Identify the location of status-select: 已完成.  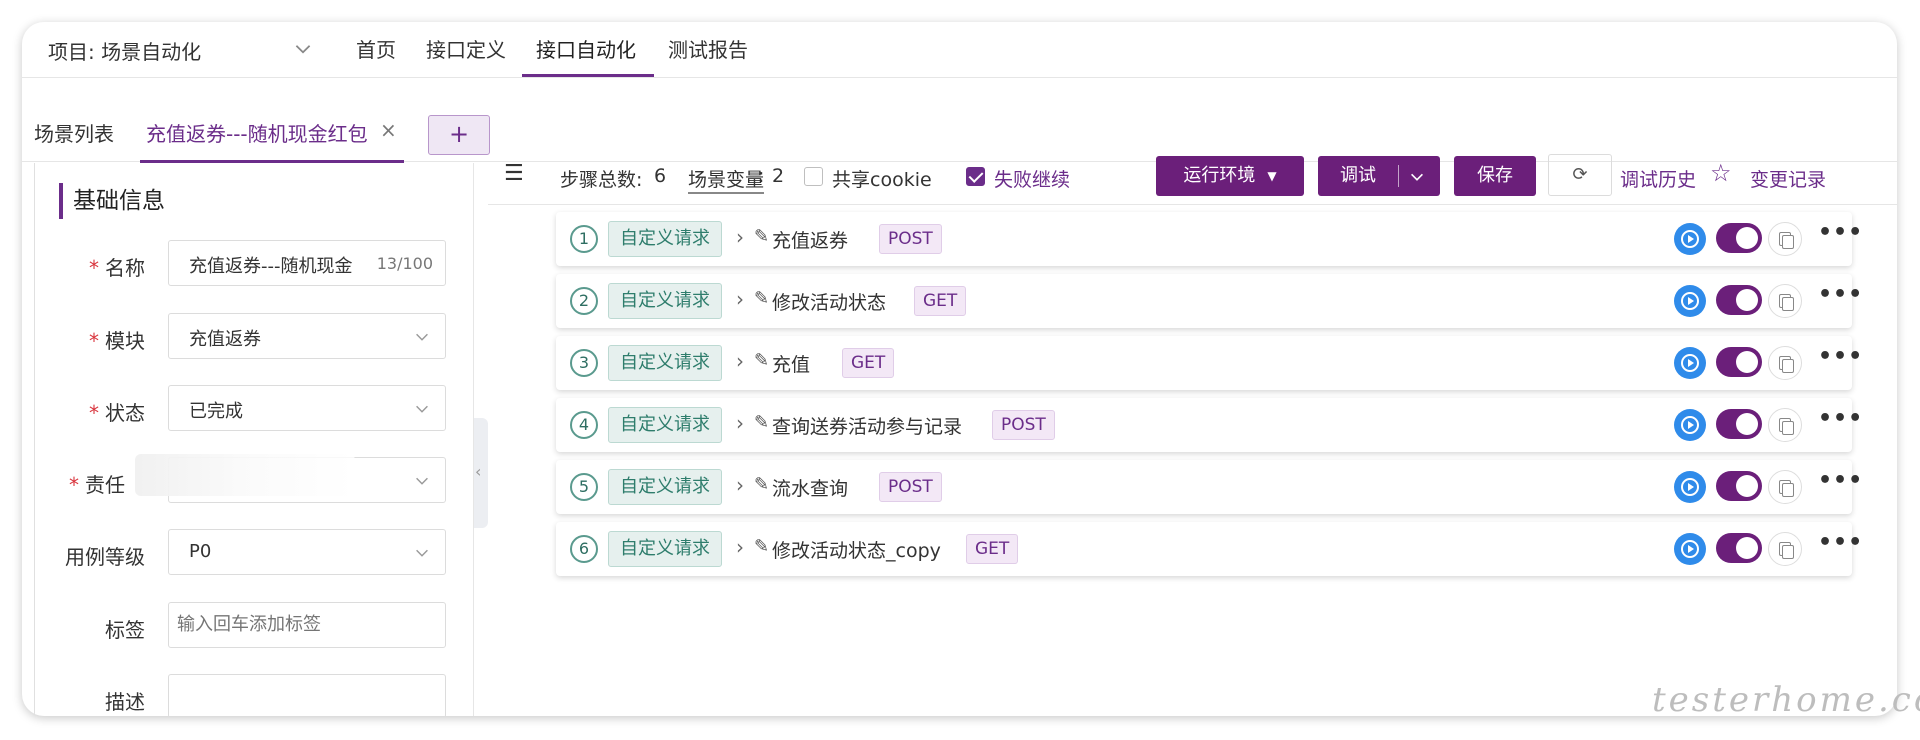
(307, 408).